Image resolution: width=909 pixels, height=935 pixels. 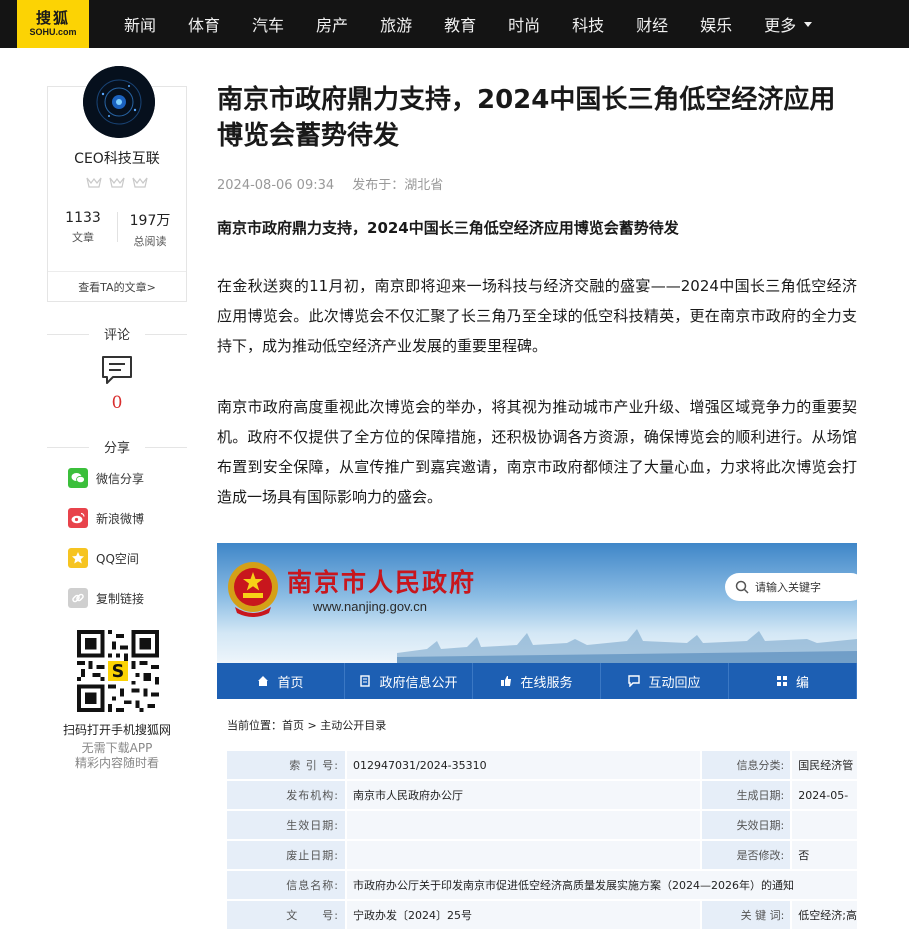 I want to click on table-cell-label: 信息名称:, so click(x=286, y=885).